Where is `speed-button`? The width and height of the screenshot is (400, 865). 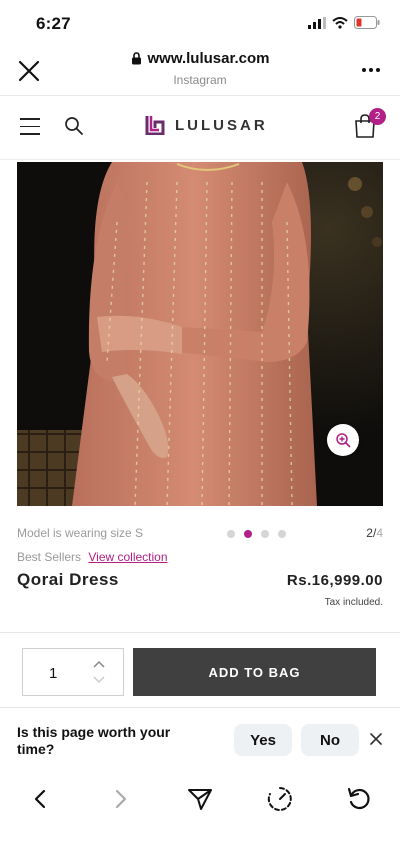
speed-button is located at coordinates (280, 799).